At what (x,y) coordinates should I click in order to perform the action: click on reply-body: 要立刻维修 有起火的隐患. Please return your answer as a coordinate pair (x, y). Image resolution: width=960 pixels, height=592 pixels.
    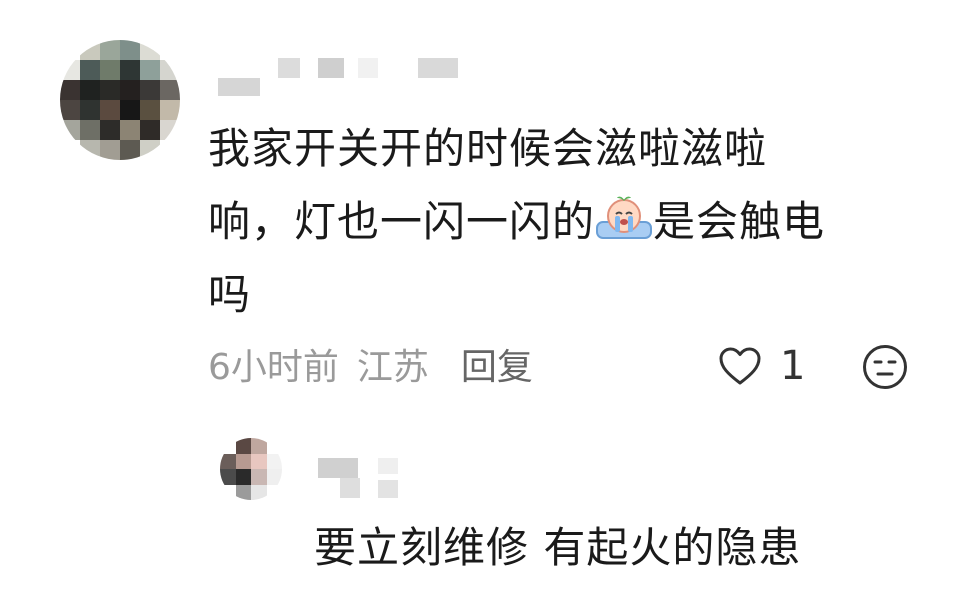
    Looking at the image, I should click on (558, 547).